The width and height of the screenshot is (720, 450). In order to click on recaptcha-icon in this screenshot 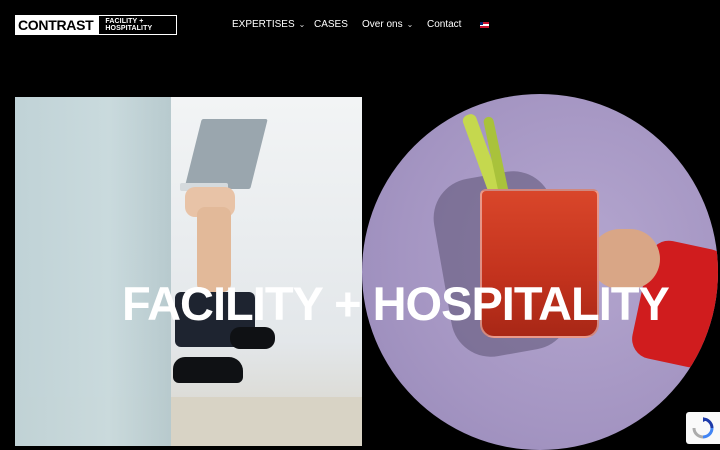, I will do `click(703, 428)`.